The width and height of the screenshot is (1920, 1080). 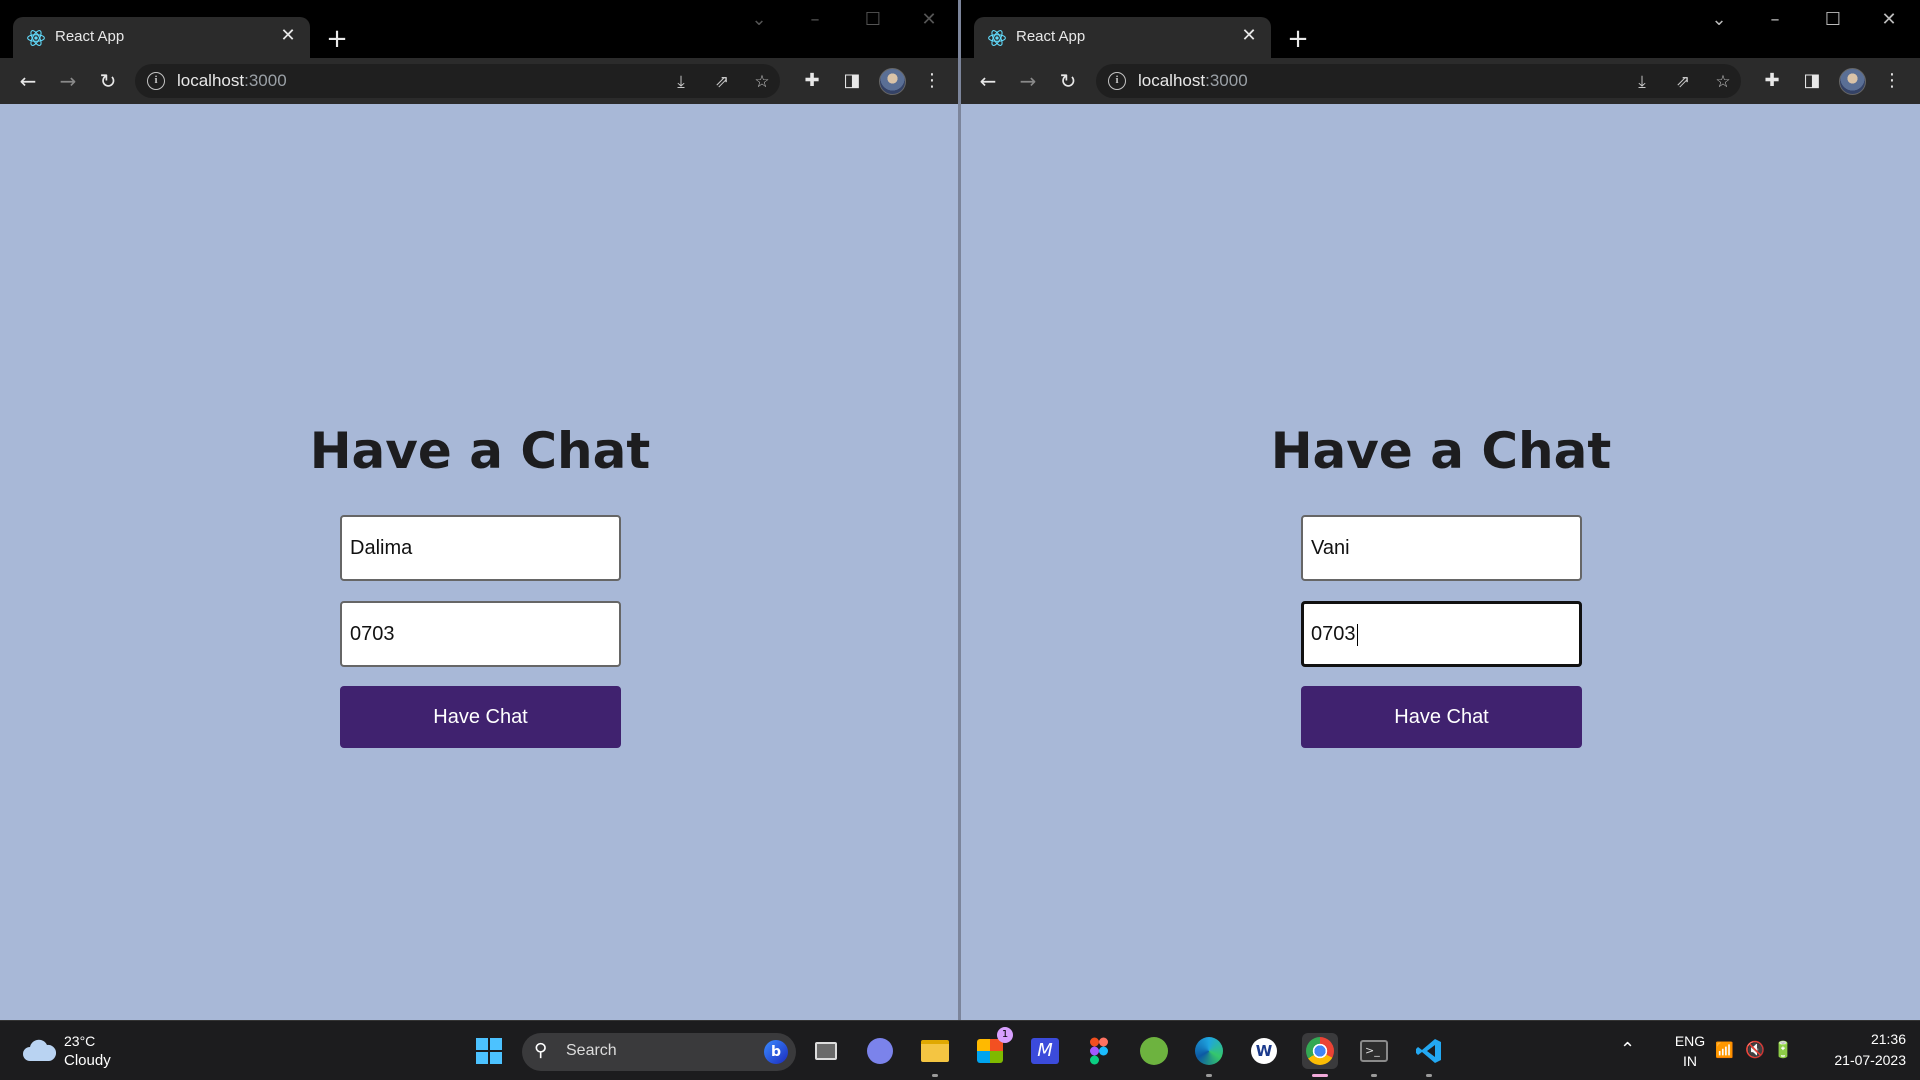 I want to click on folder-icon, so click(x=935, y=1051).